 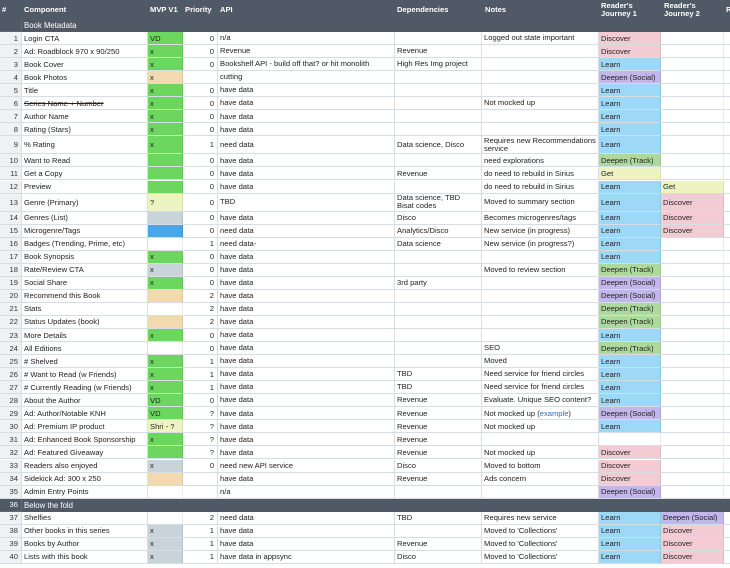 What do you see at coordinates (11, 218) in the screenshot?
I see `row-number: 14` at bounding box center [11, 218].